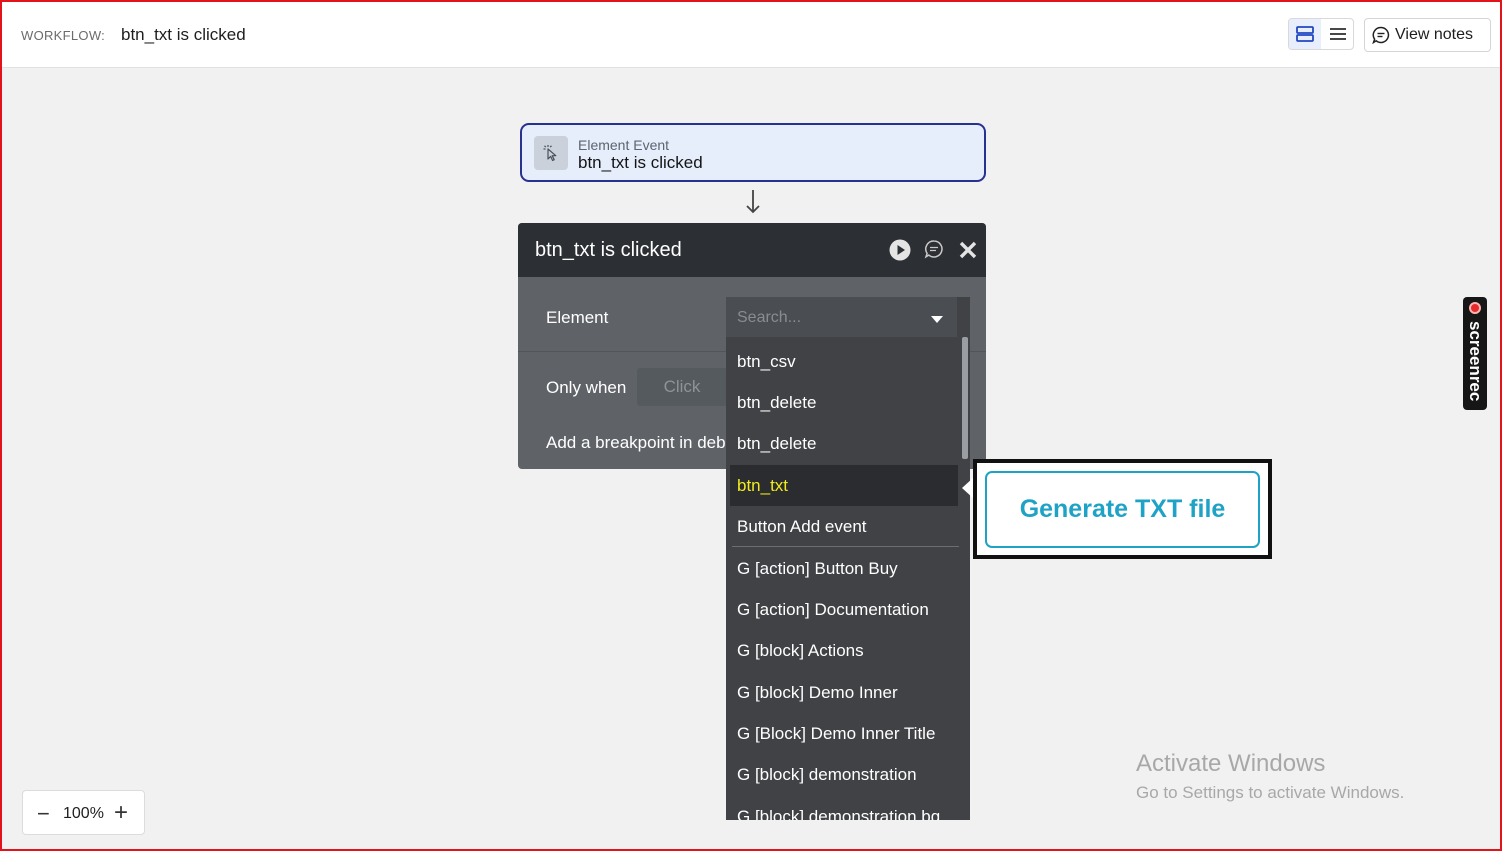 The image size is (1502, 851). I want to click on dropdown-item: G [Block] Demo Inner Title, so click(844, 733).